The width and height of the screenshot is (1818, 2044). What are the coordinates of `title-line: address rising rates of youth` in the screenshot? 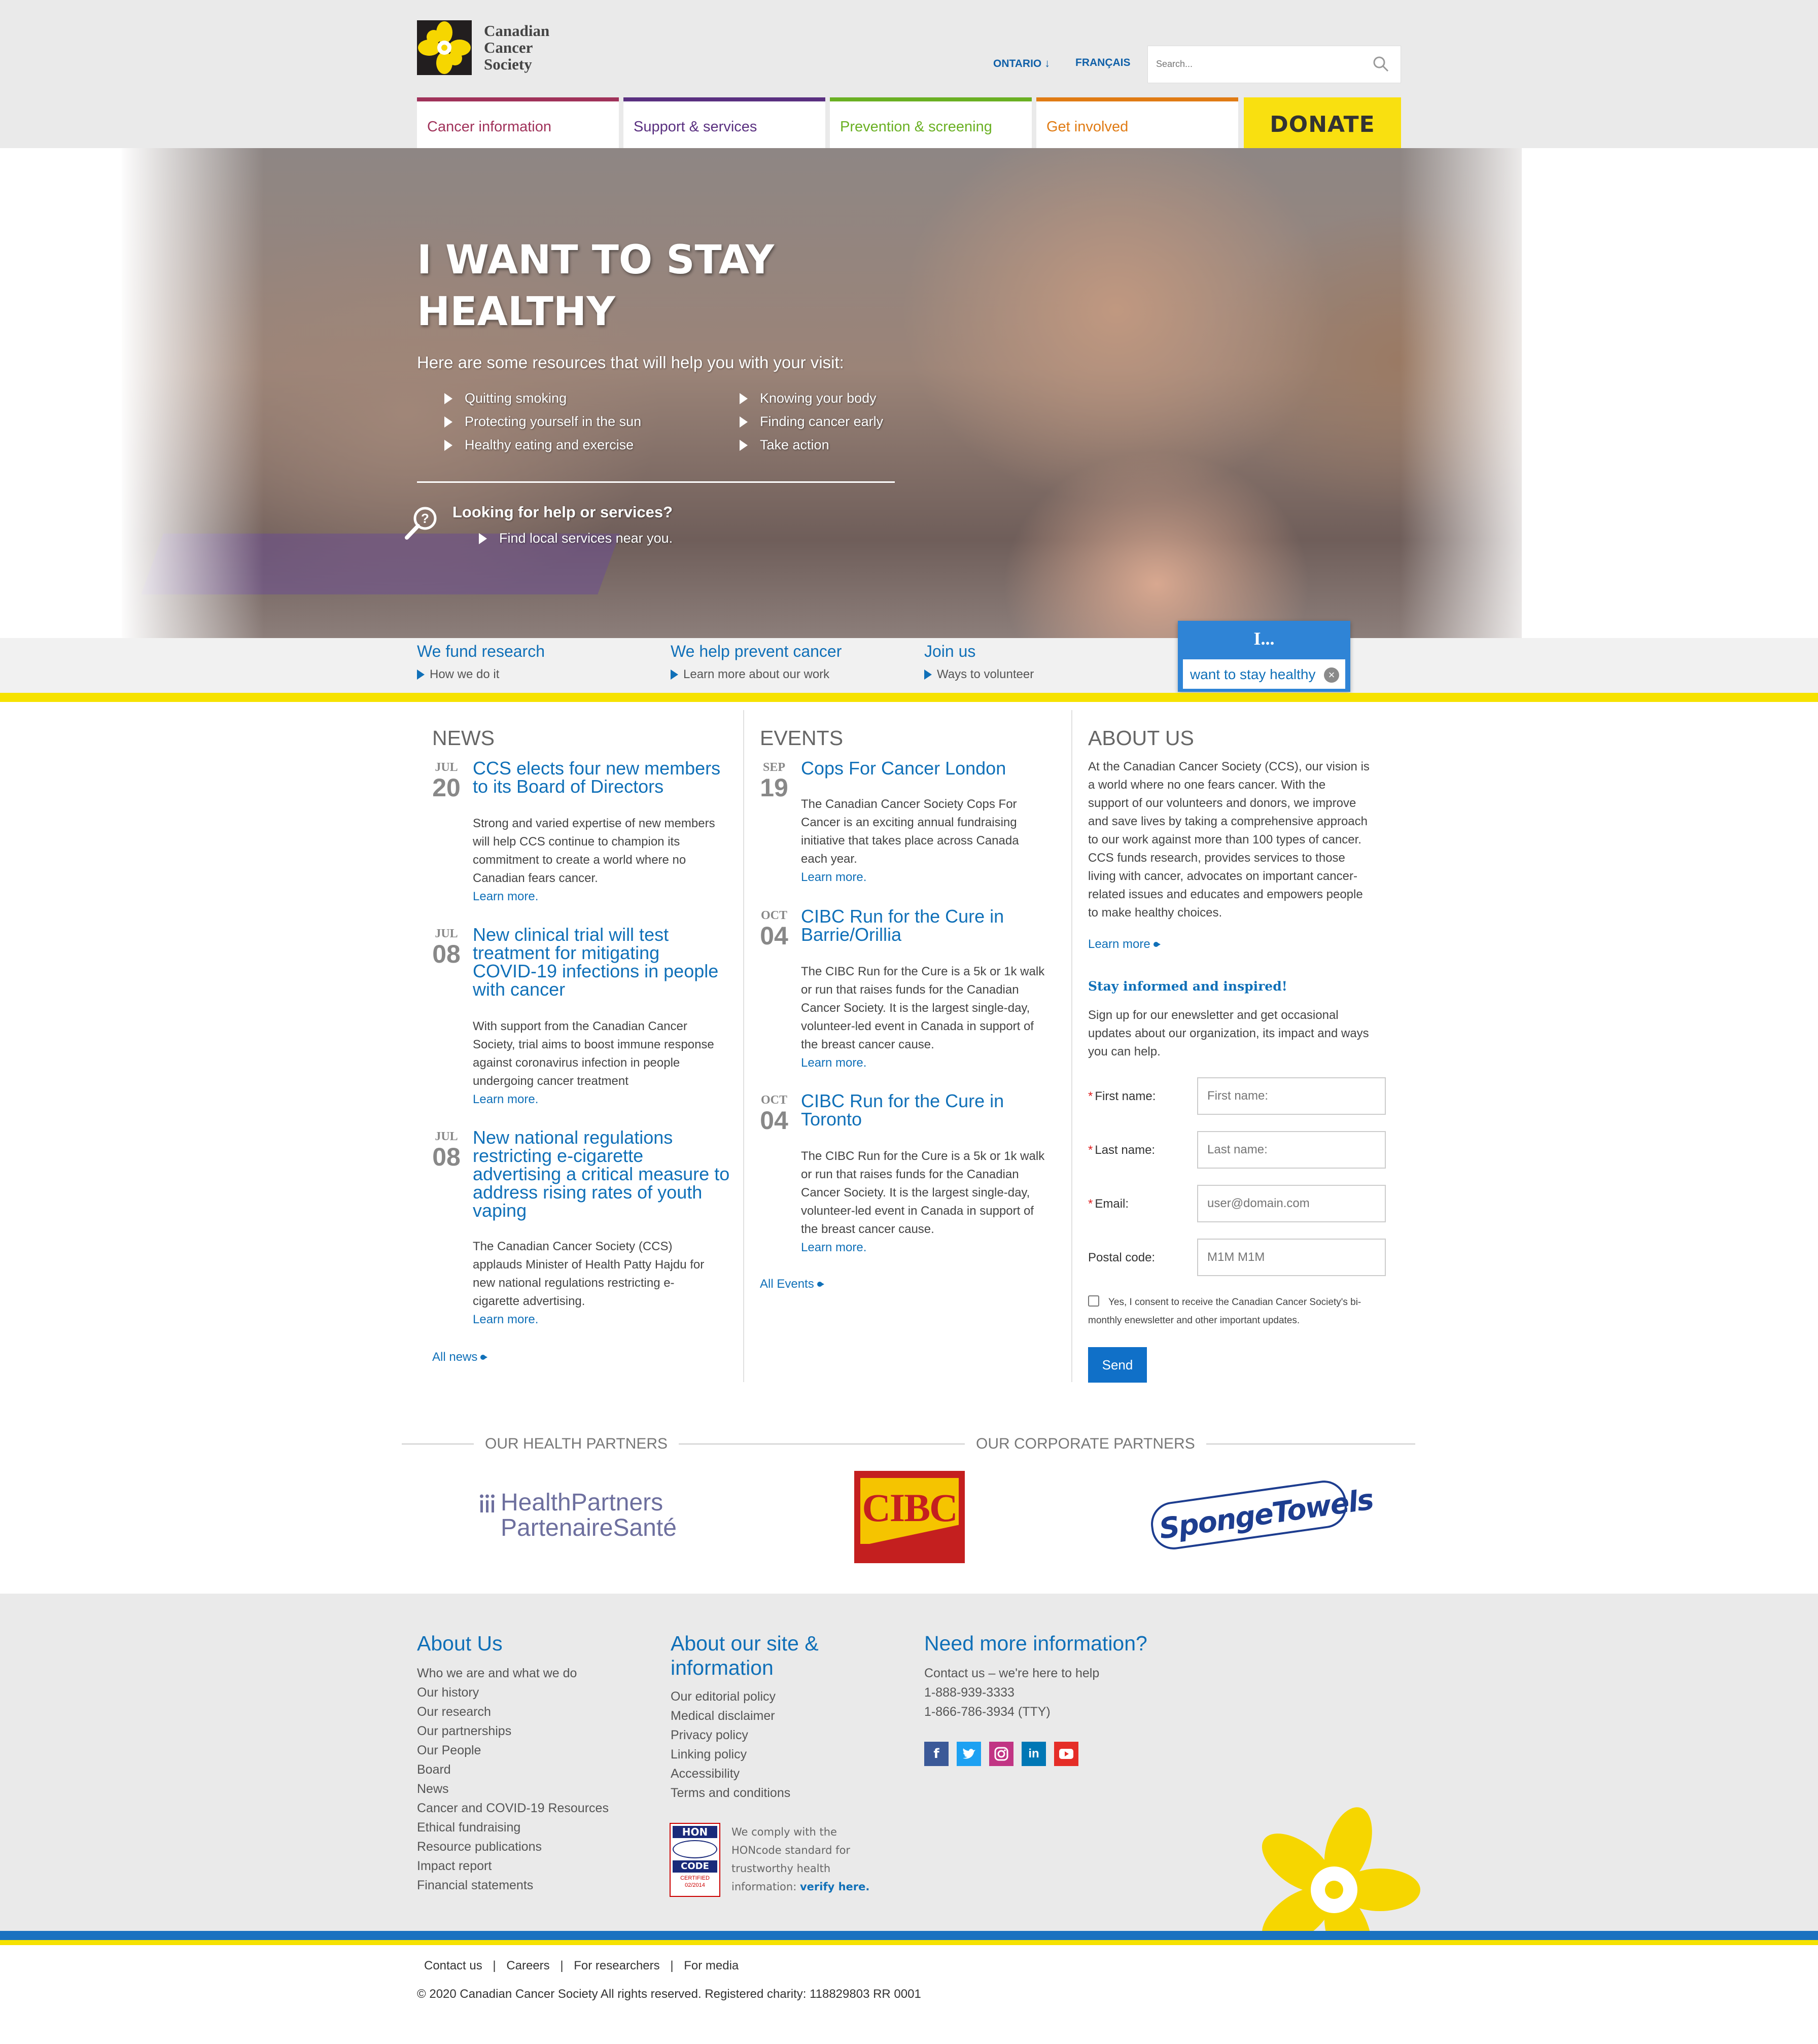 It's located at (588, 1192).